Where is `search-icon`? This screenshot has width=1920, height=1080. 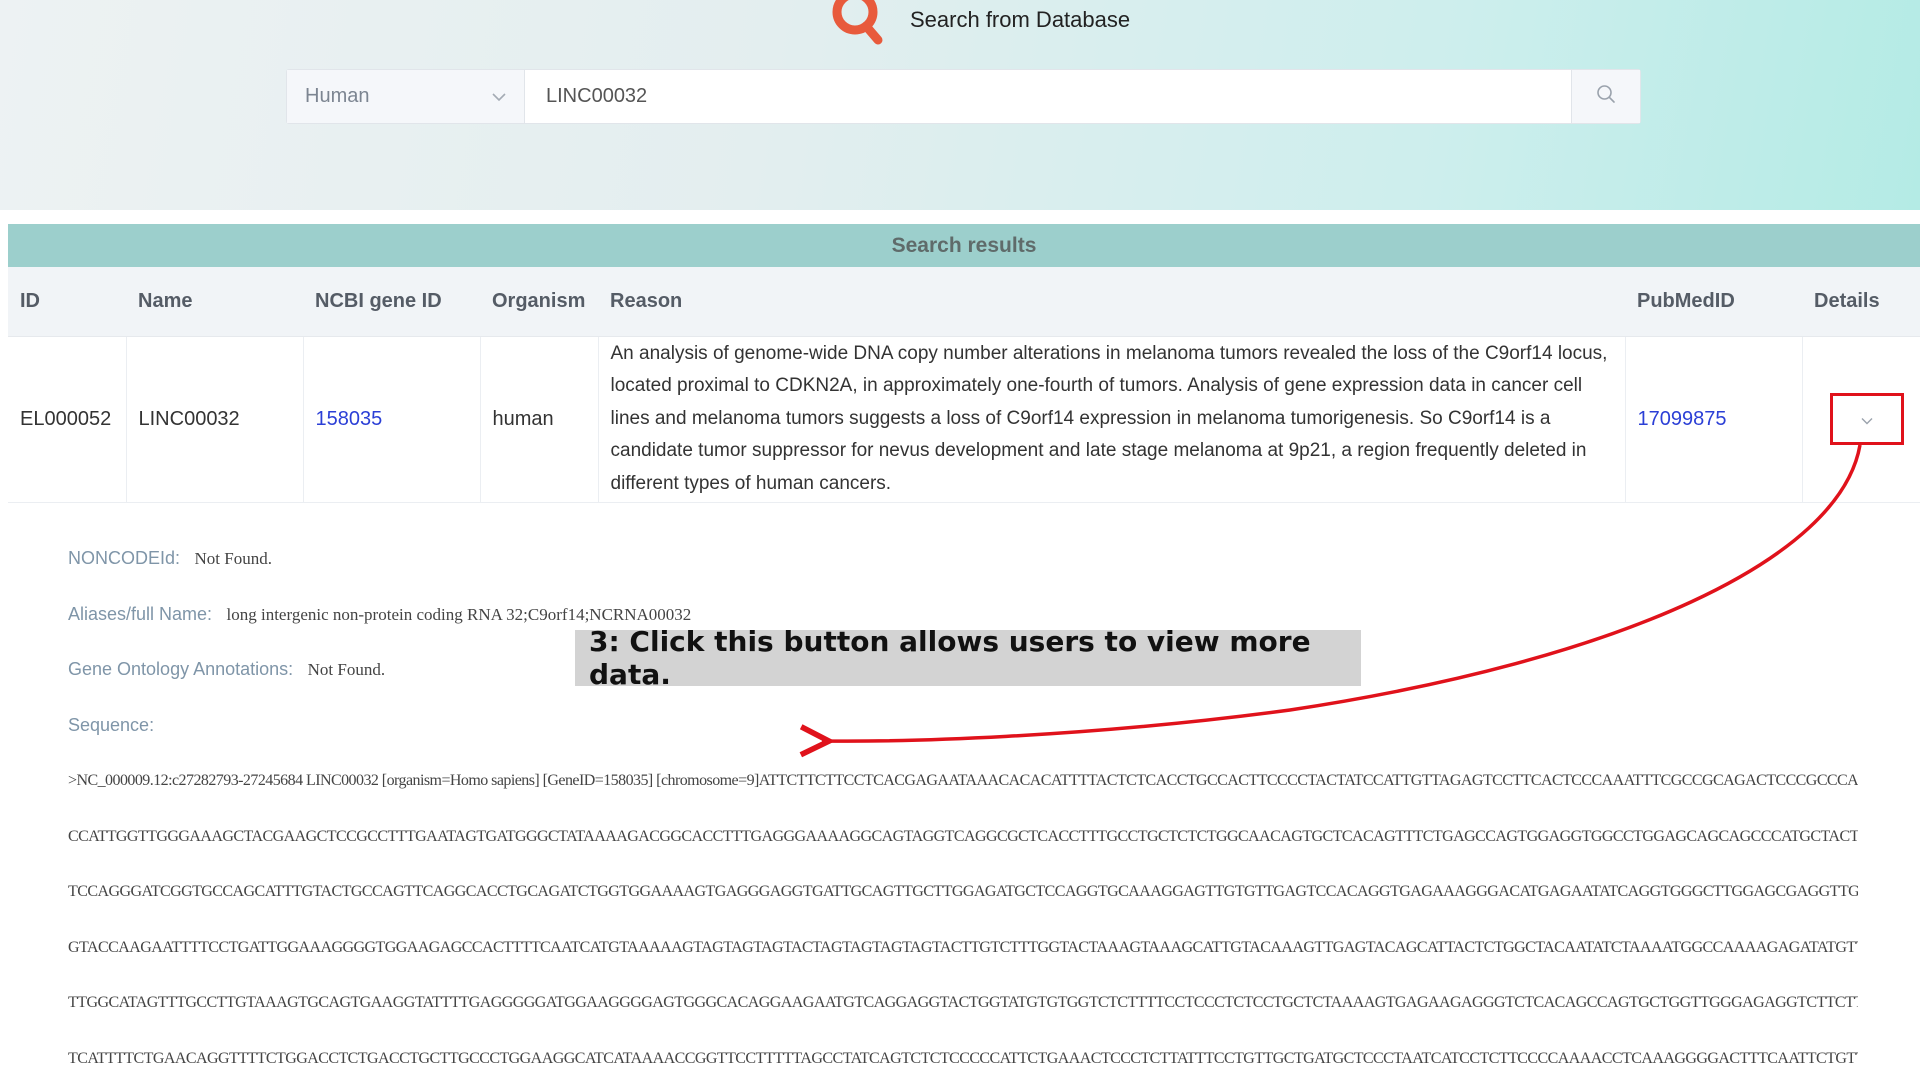 search-icon is located at coordinates (1606, 96).